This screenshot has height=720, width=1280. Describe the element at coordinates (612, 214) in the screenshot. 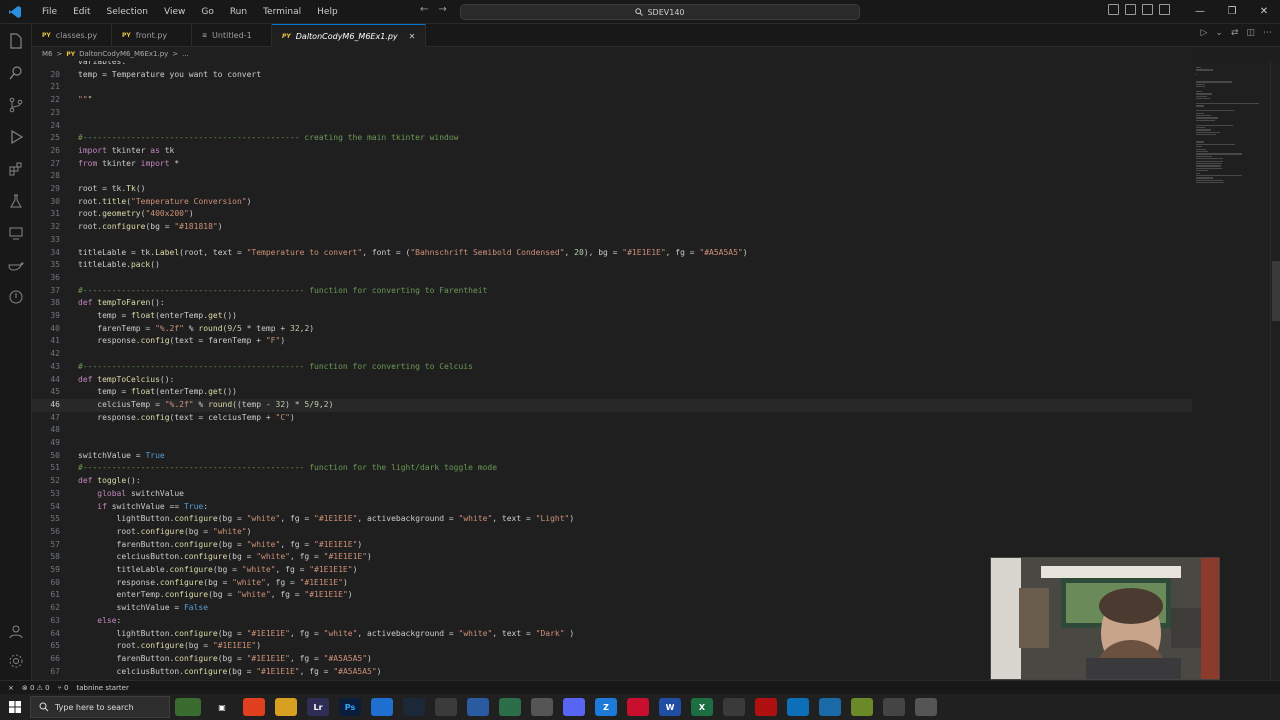

I see `code-line: 31 root.geometry("400x200")` at that location.